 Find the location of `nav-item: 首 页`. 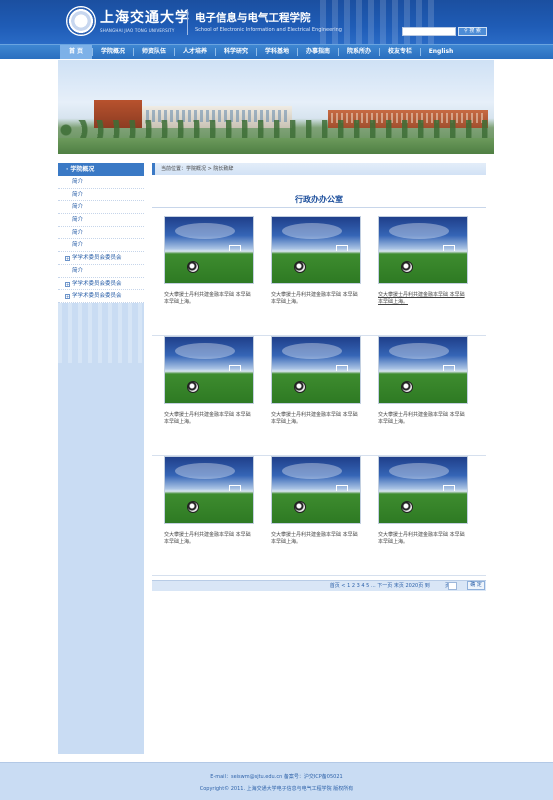

nav-item: 首 页 is located at coordinates (76, 52).